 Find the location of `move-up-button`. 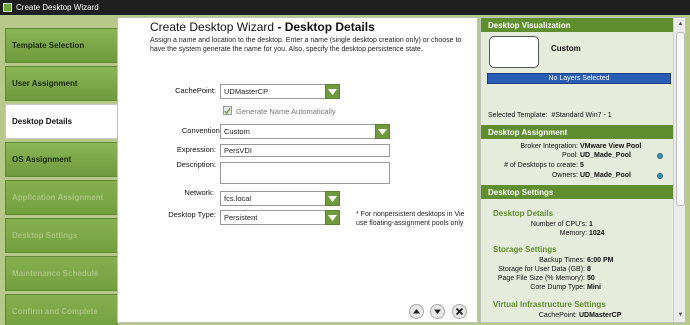

move-up-button is located at coordinates (416, 311).